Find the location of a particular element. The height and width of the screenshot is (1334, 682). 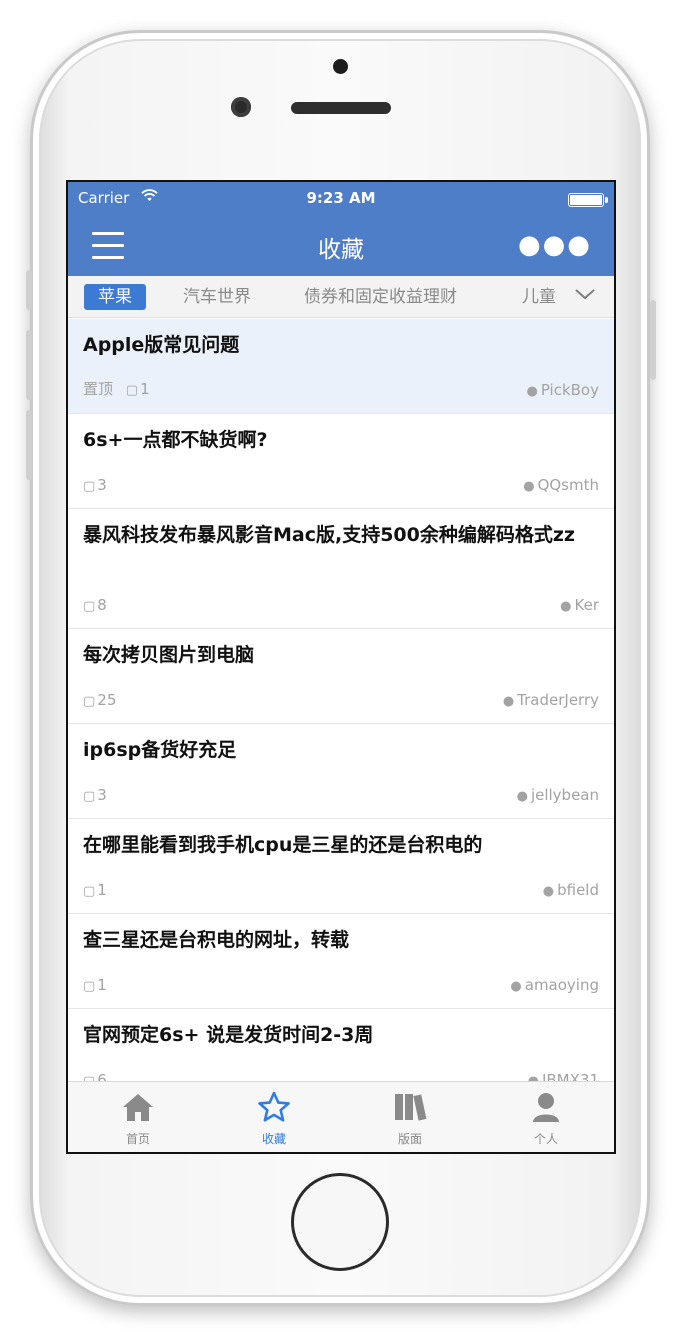

battery-icon is located at coordinates (586, 200).